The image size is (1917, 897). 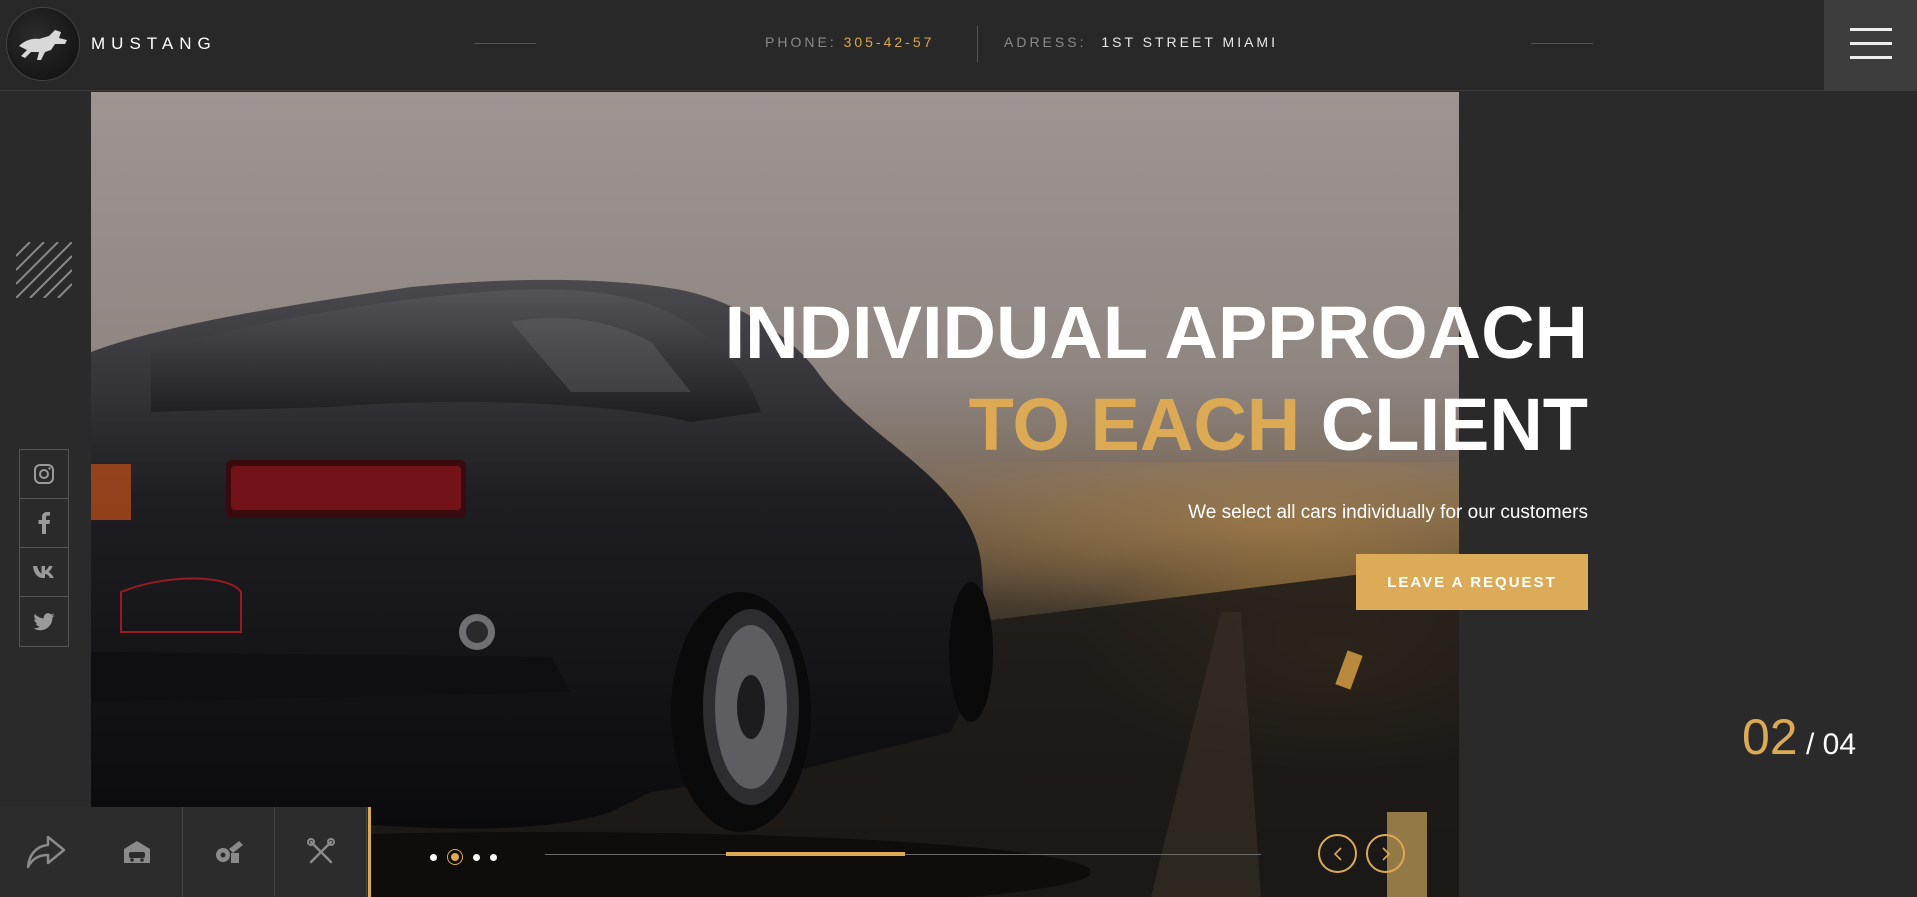 I want to click on bottom-nav, so click(x=185, y=852).